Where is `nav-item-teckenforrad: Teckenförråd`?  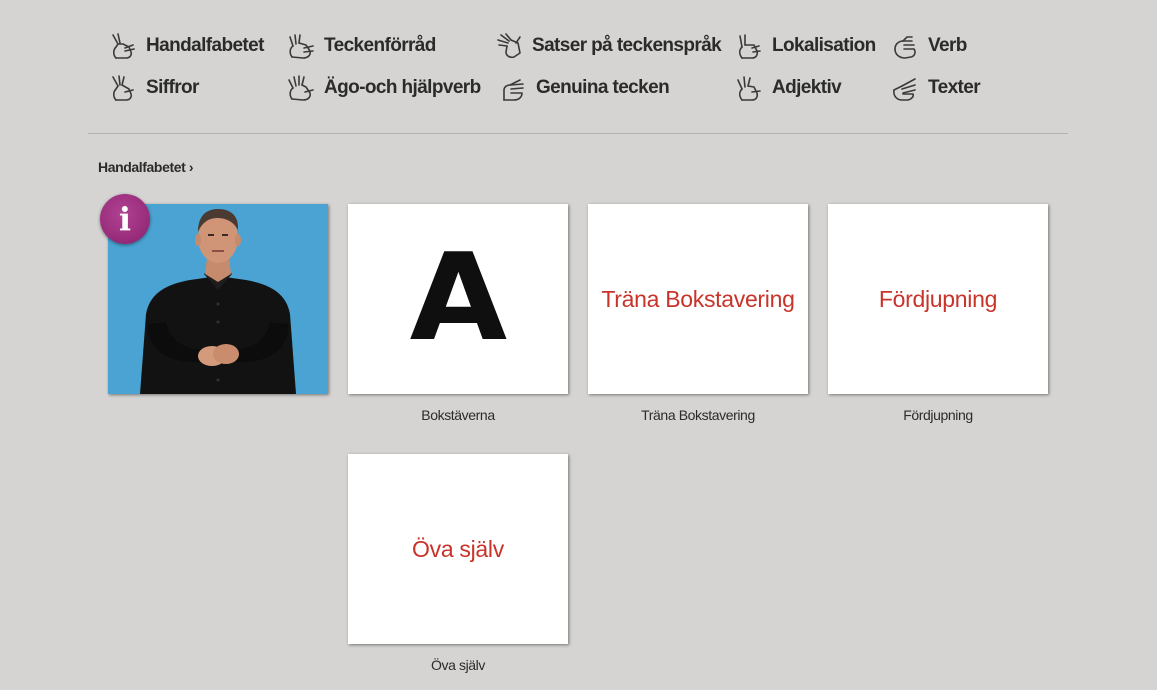 nav-item-teckenforrad: Teckenförråd is located at coordinates (361, 46).